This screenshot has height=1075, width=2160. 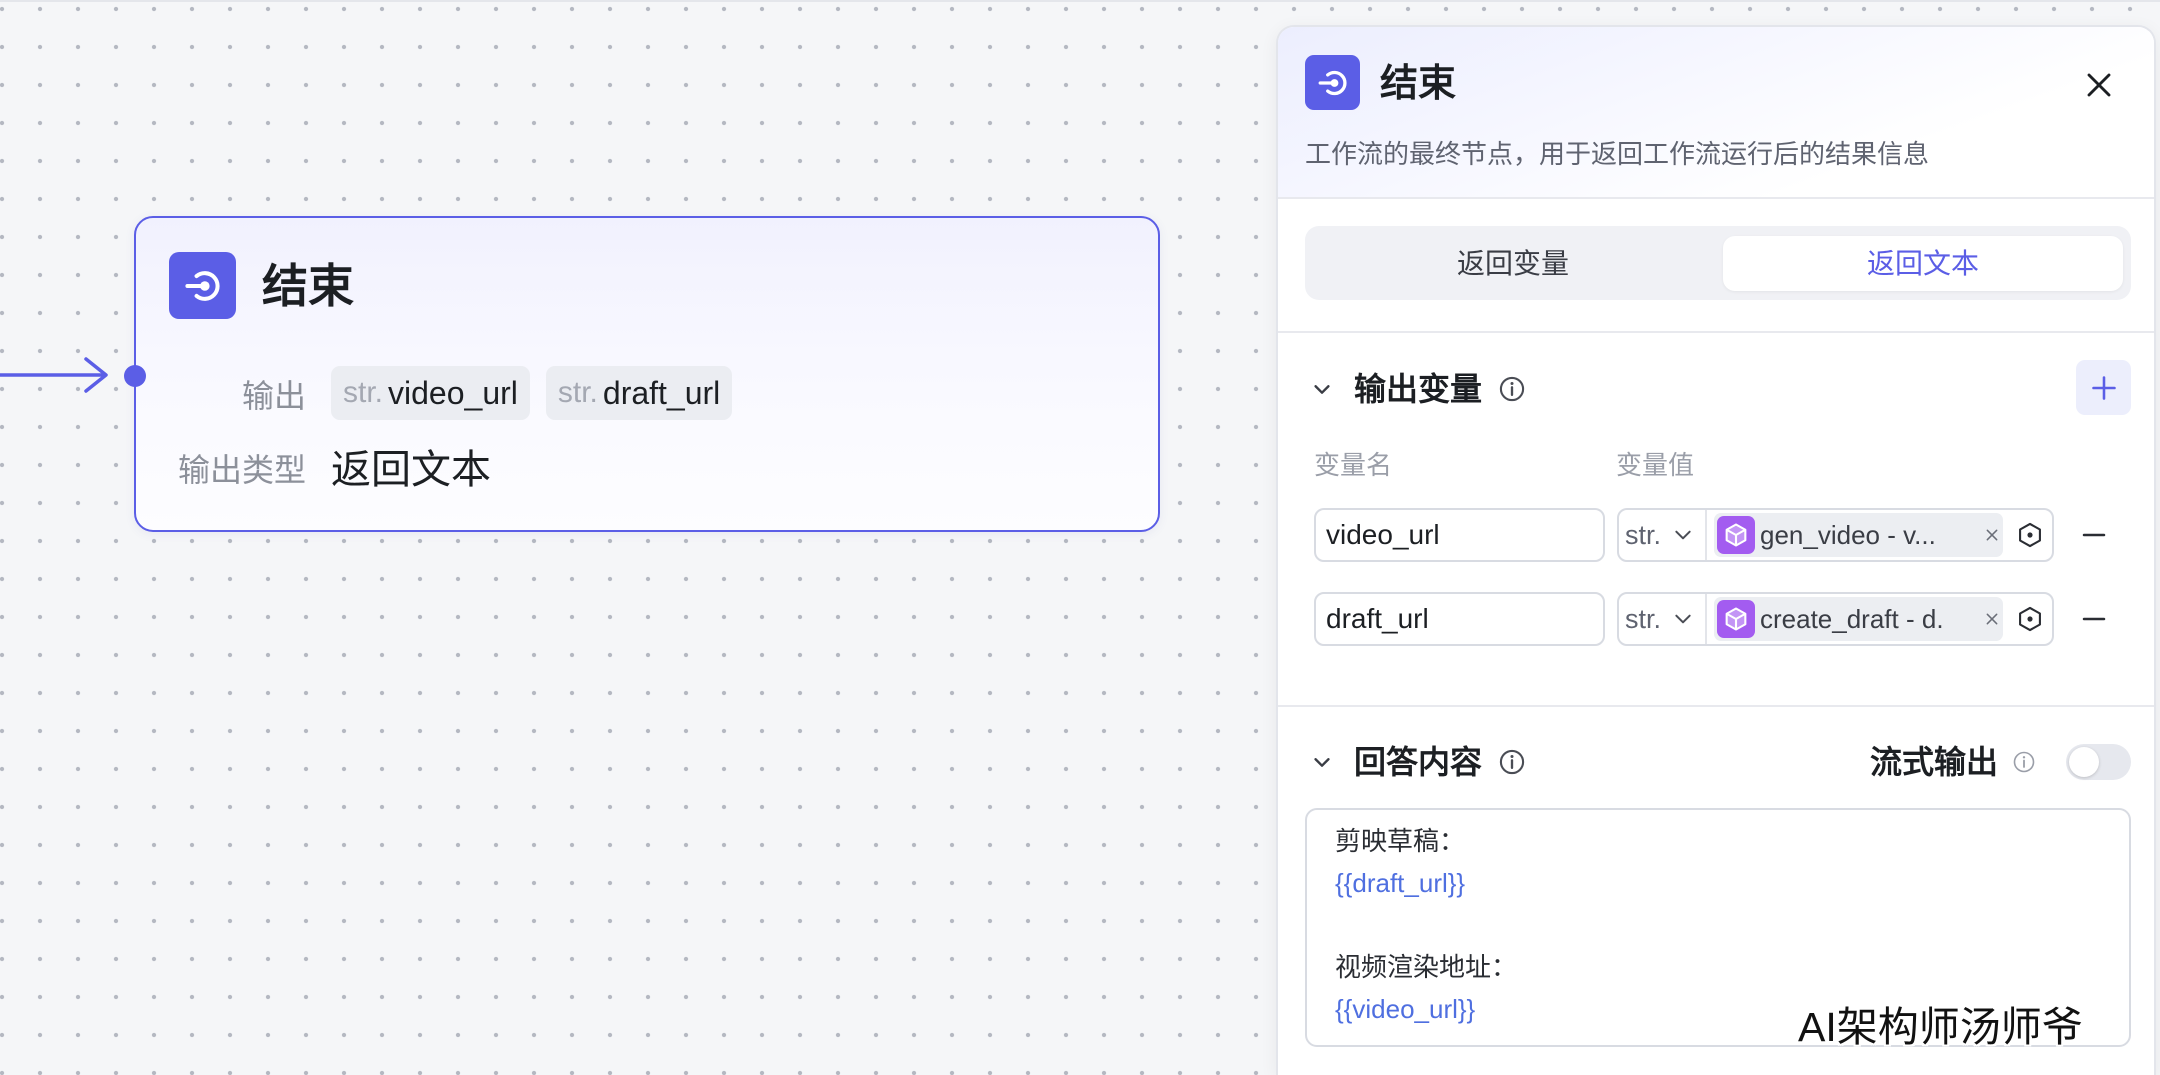 I want to click on node-input-handle, so click(x=135, y=376).